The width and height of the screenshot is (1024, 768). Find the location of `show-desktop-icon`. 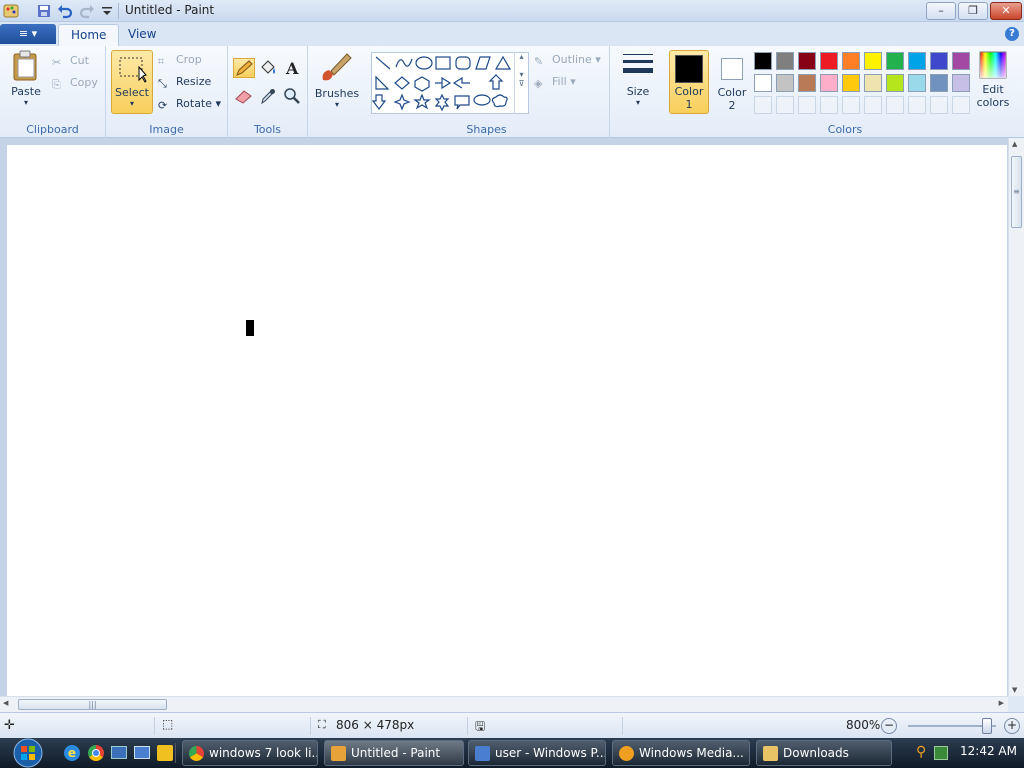

show-desktop-icon is located at coordinates (119, 752).